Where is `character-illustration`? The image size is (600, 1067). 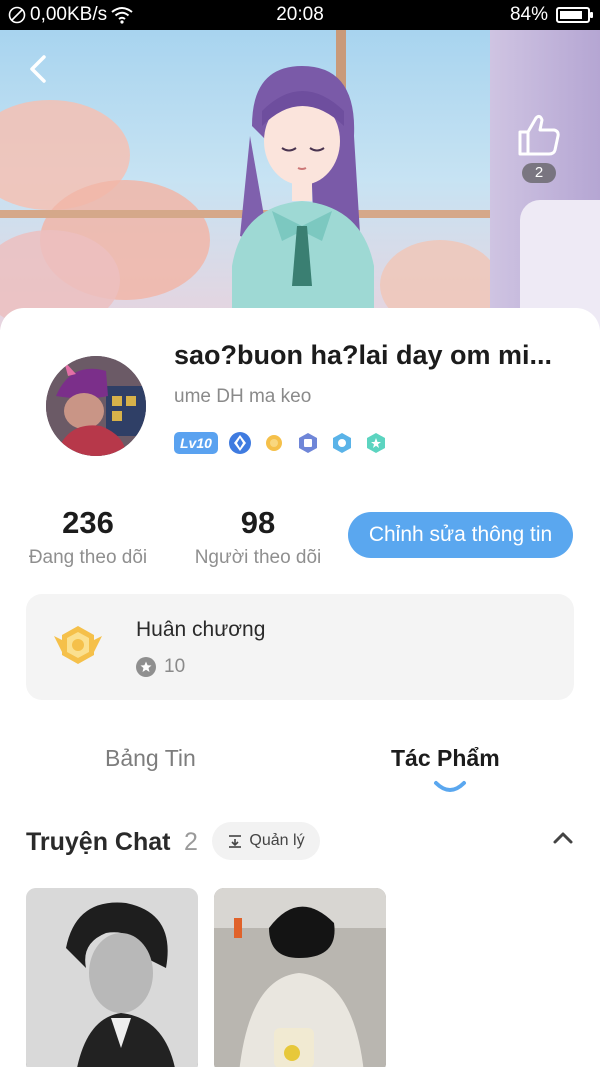 character-illustration is located at coordinates (303, 198).